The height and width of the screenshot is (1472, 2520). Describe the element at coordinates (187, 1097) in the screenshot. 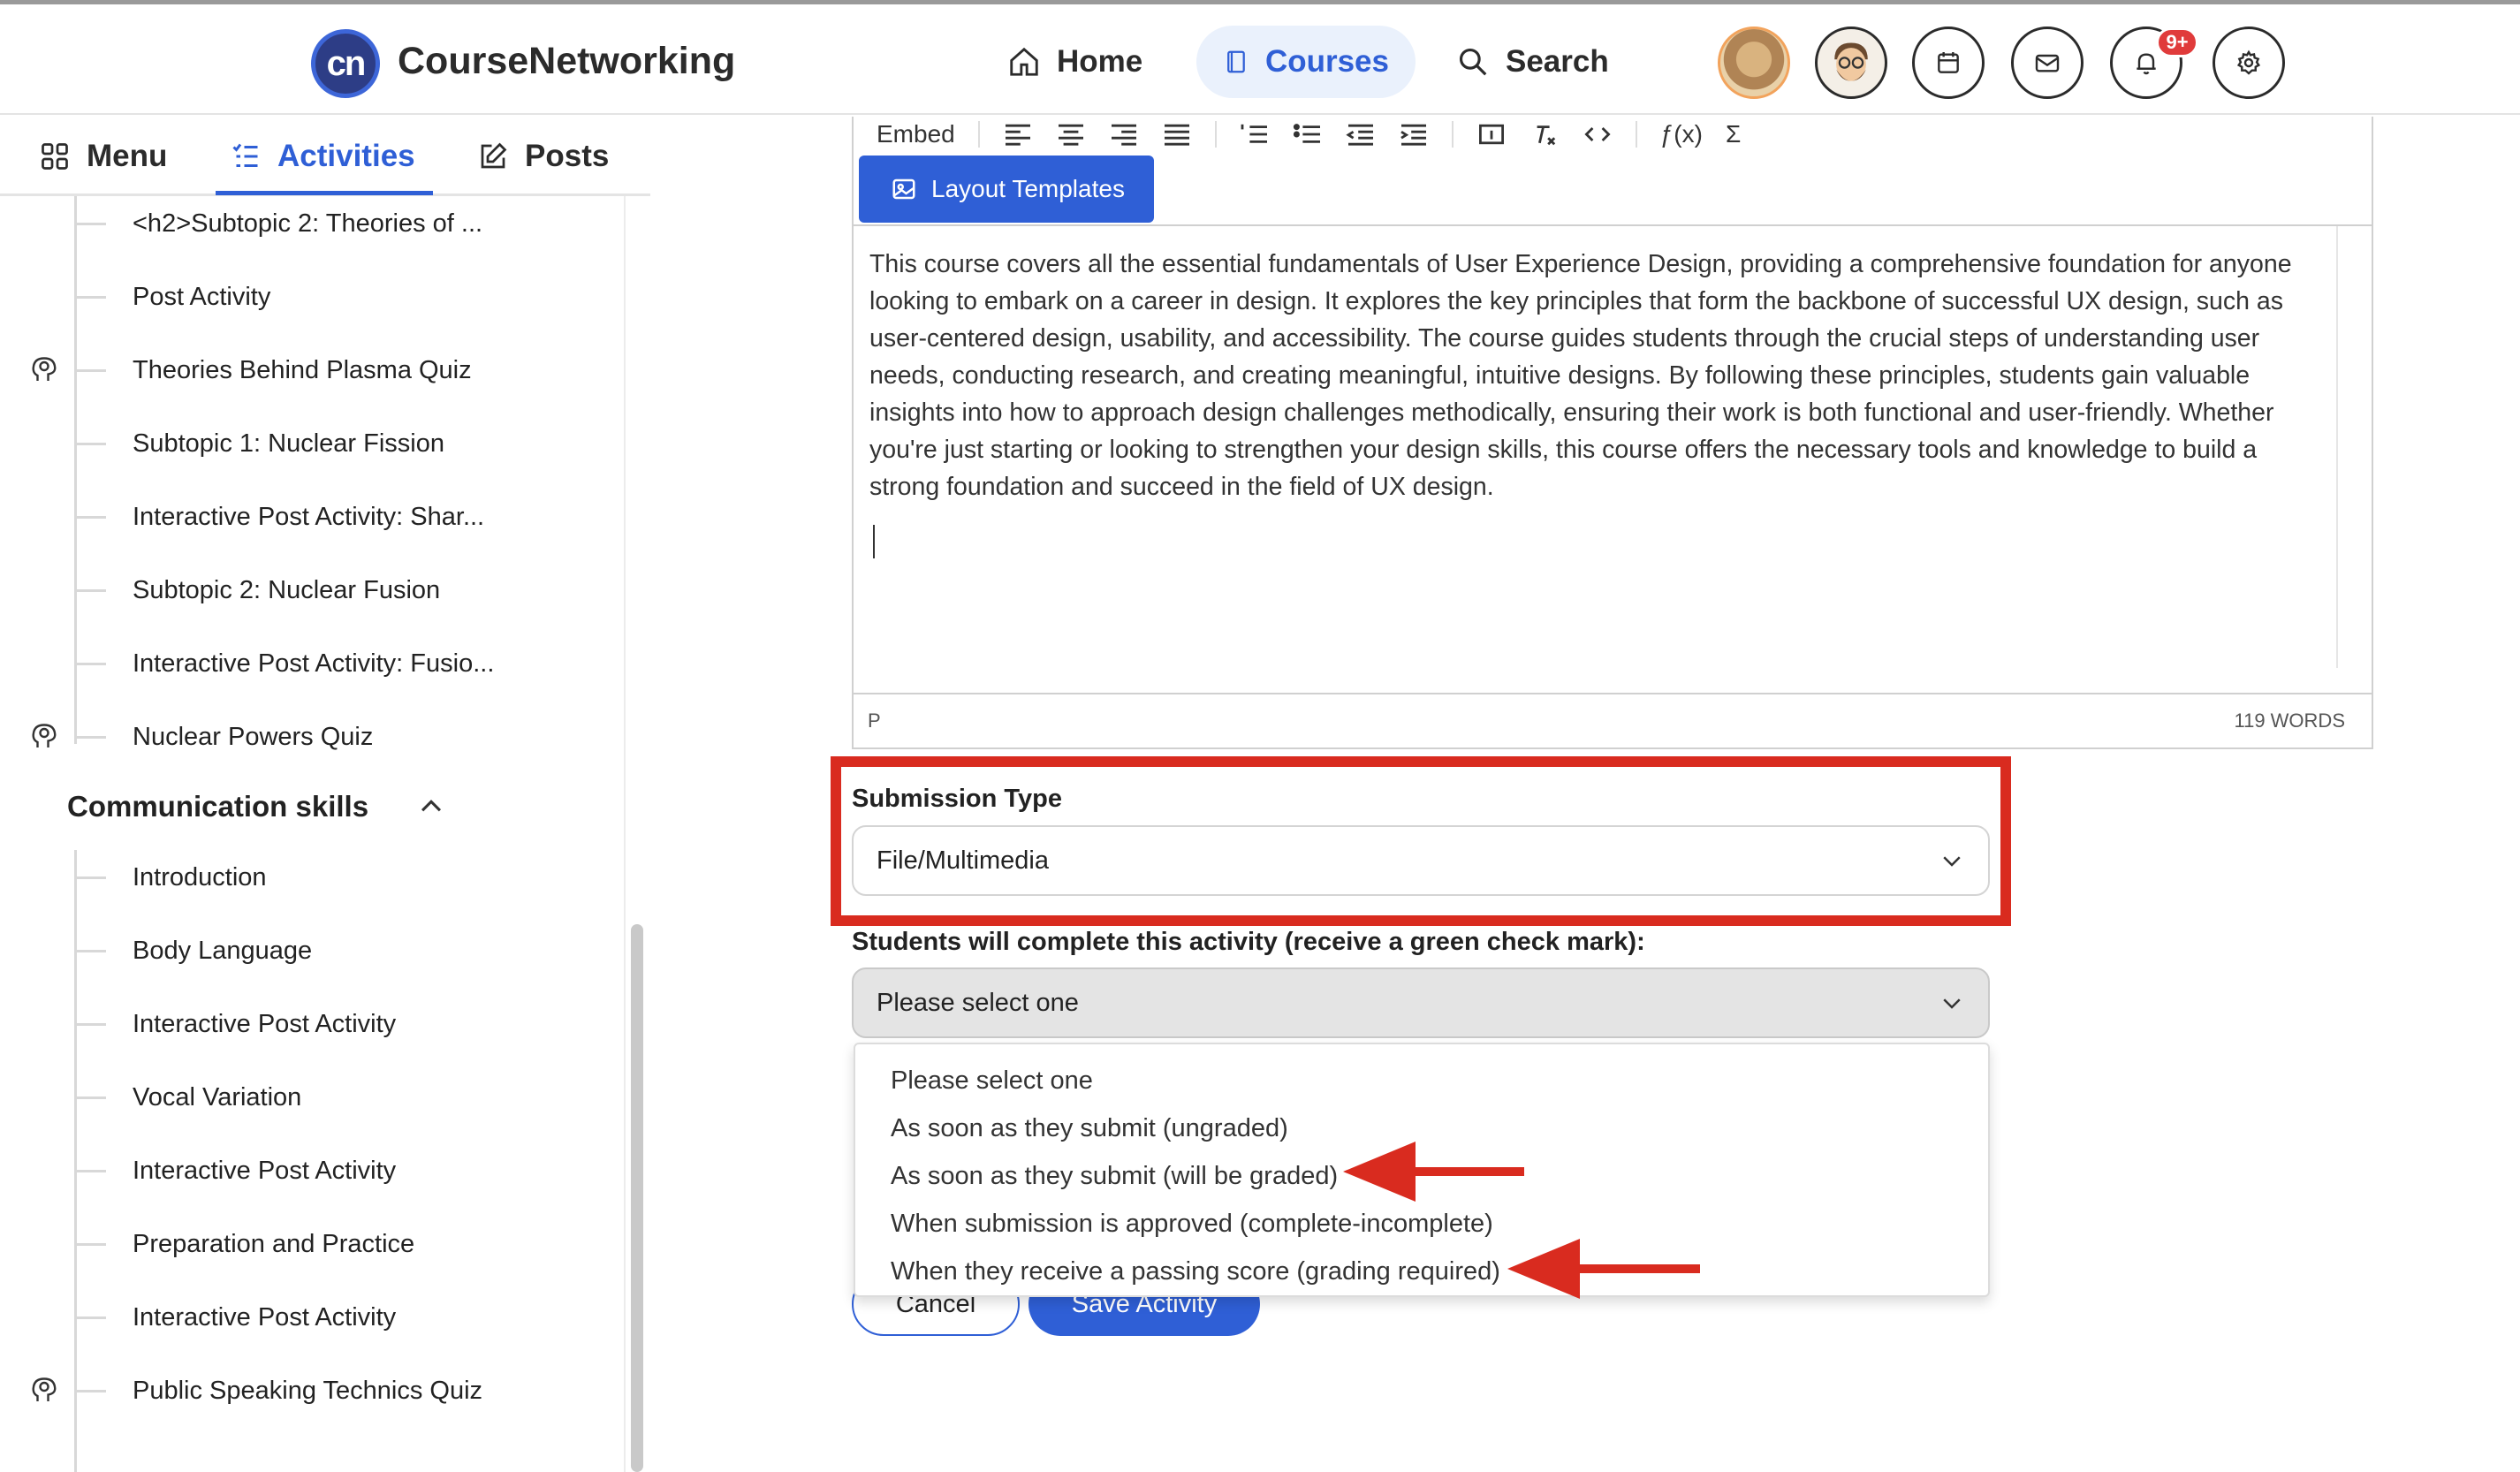

I see `sidebar-item: Vocal Variation` at that location.